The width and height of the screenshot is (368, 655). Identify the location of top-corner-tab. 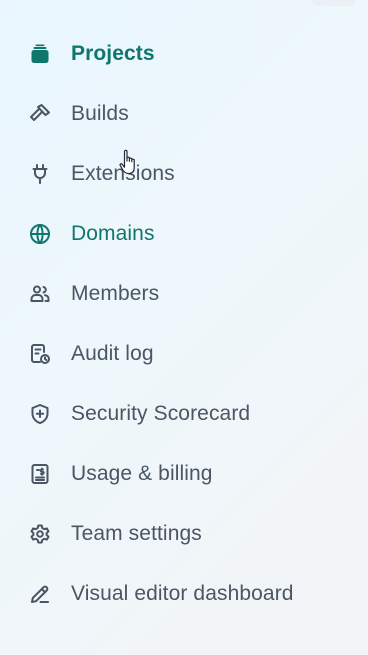
(334, 3).